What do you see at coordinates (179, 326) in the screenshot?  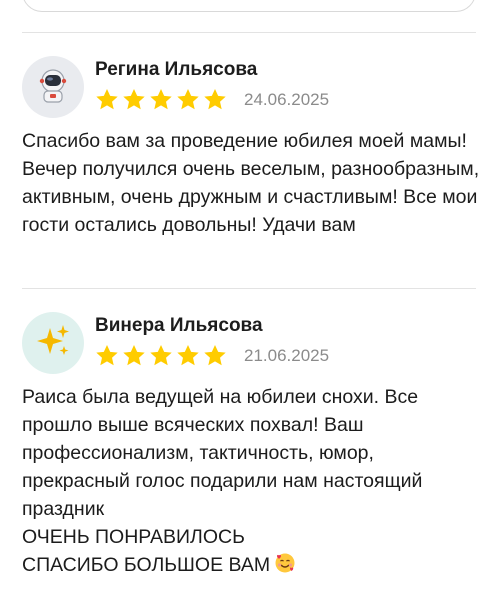 I see `review-author: Винера Ильясова` at bounding box center [179, 326].